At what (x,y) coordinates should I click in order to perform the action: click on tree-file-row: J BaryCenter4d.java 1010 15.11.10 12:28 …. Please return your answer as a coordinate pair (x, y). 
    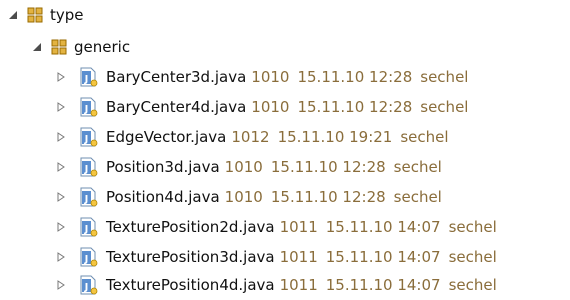
    Looking at the image, I should click on (261, 107).